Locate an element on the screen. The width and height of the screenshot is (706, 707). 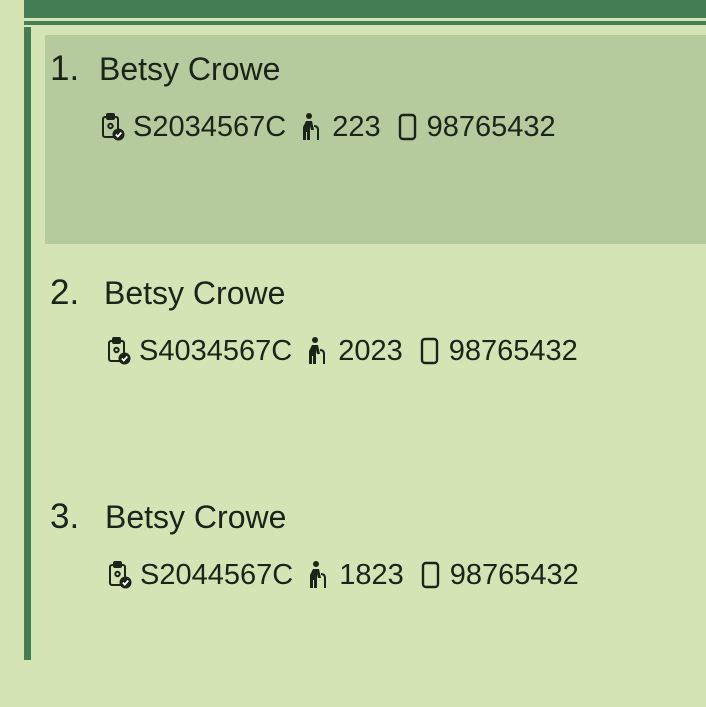
list-border is located at coordinates (27, 343).